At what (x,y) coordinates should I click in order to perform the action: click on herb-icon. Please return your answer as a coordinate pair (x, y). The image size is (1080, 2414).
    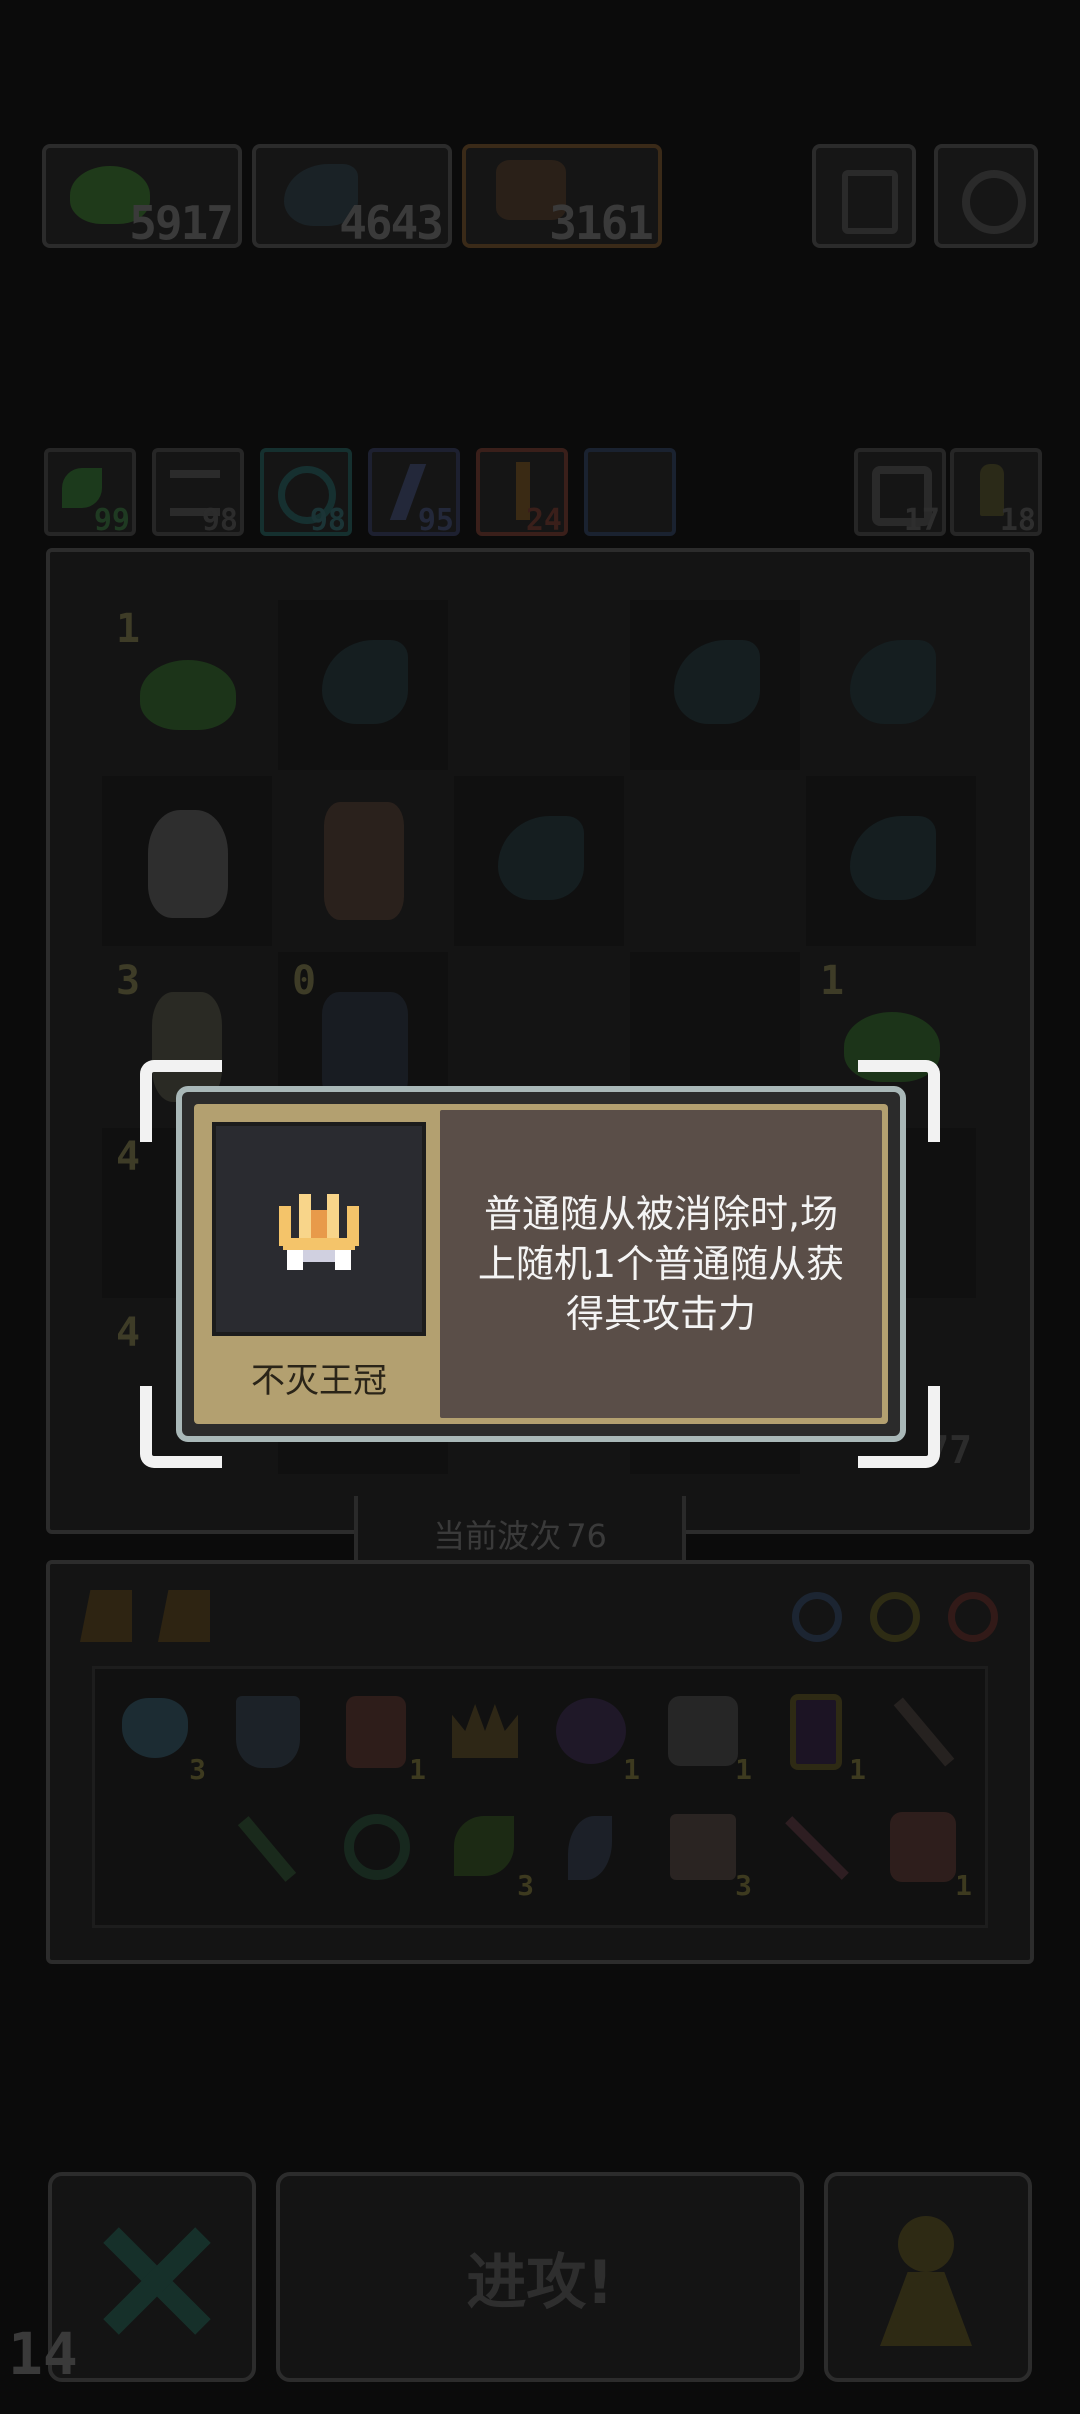
    Looking at the image, I should click on (484, 1846).